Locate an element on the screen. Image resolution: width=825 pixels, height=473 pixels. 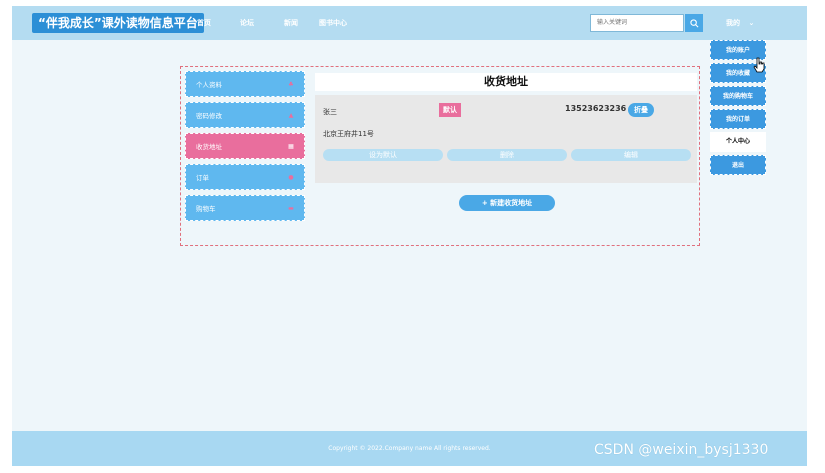
nav-home: 首页 is located at coordinates (204, 23).